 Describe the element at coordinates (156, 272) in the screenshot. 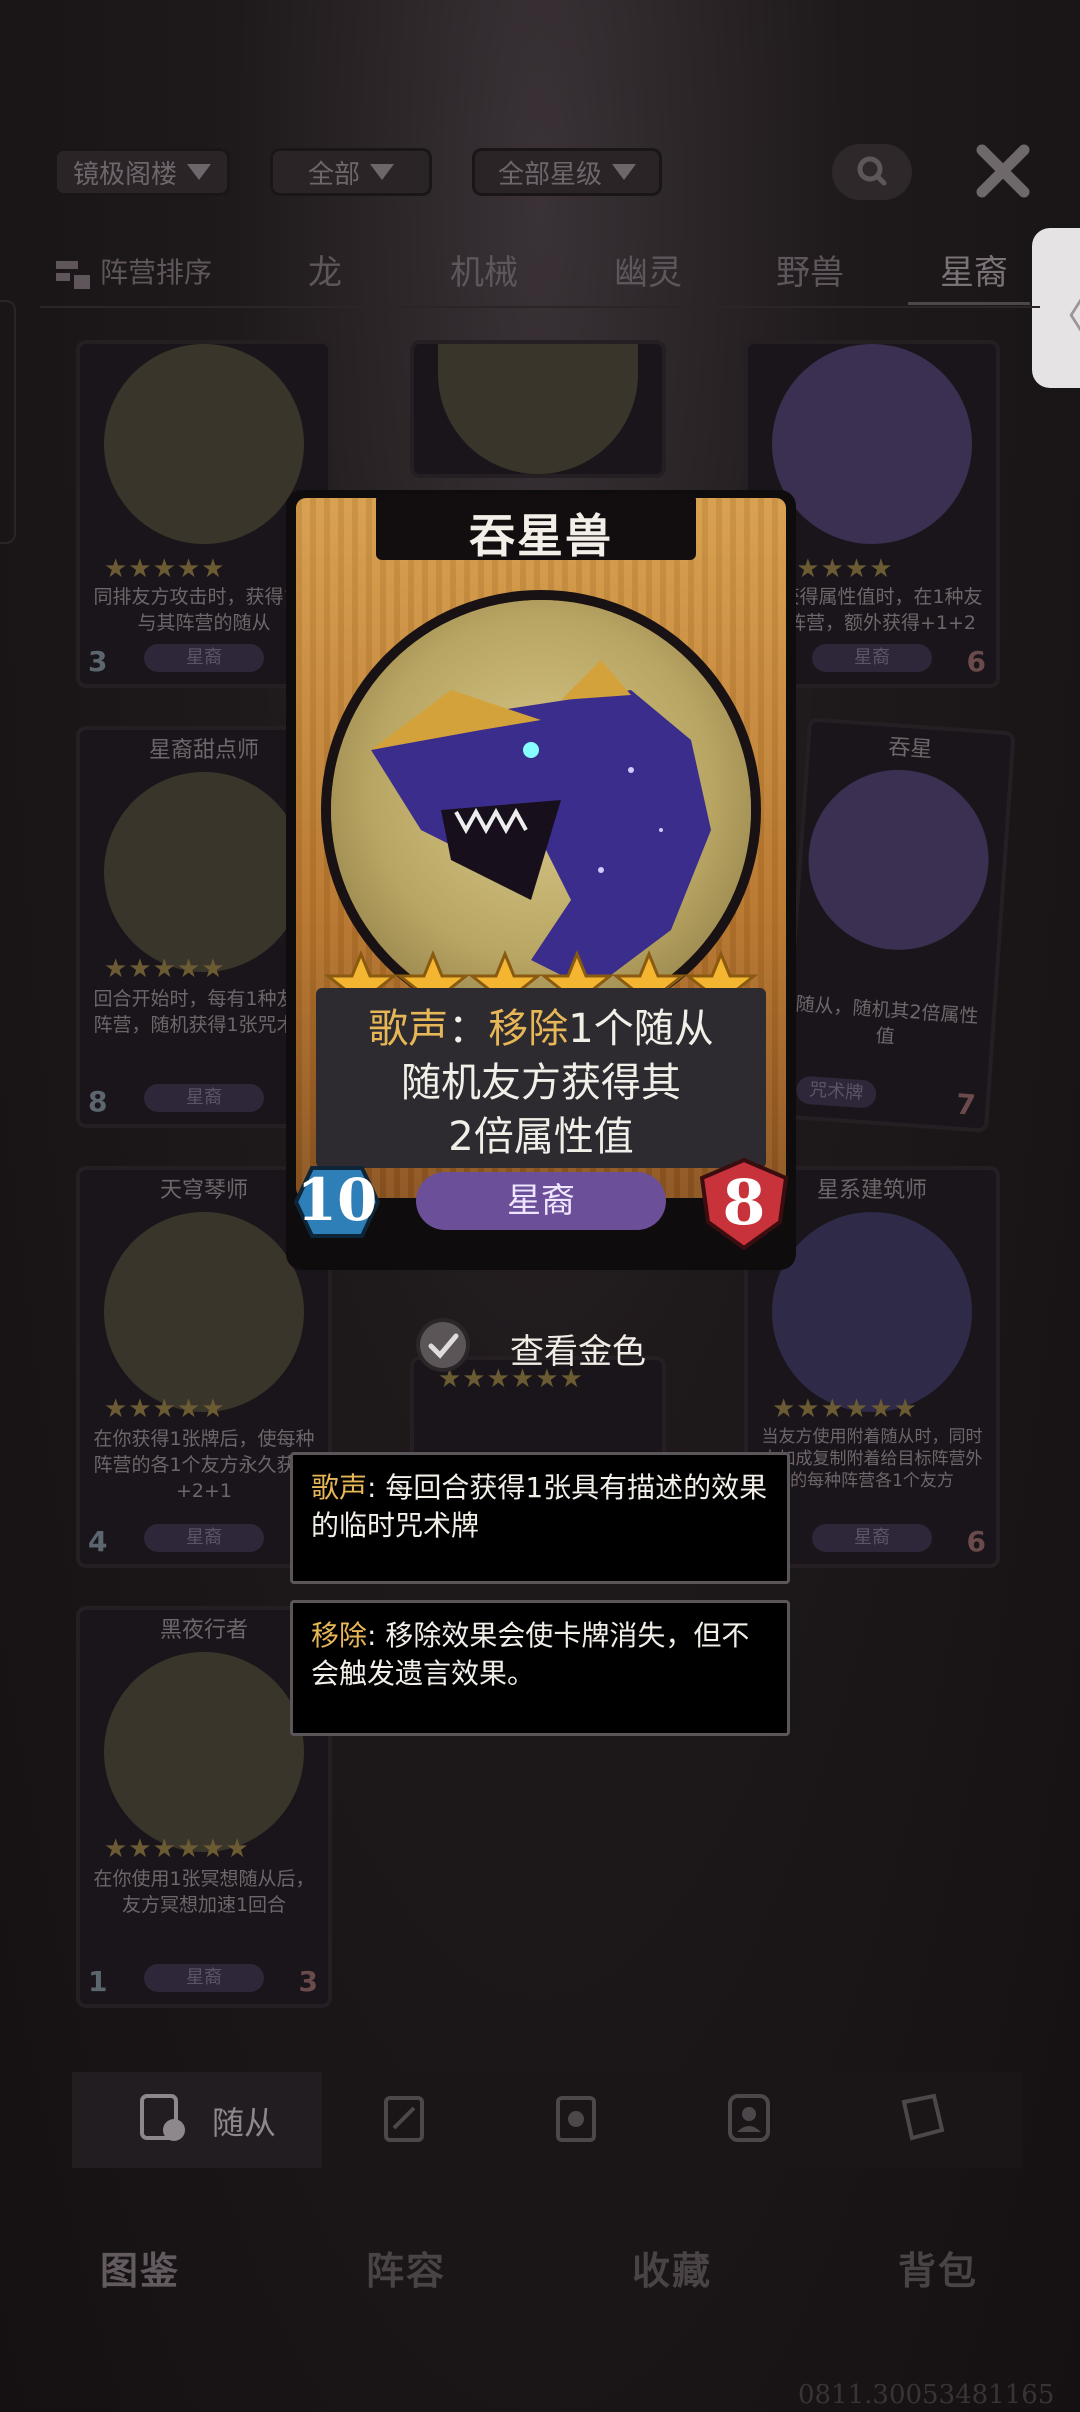

I see `sort-label: 阵营排序` at that location.